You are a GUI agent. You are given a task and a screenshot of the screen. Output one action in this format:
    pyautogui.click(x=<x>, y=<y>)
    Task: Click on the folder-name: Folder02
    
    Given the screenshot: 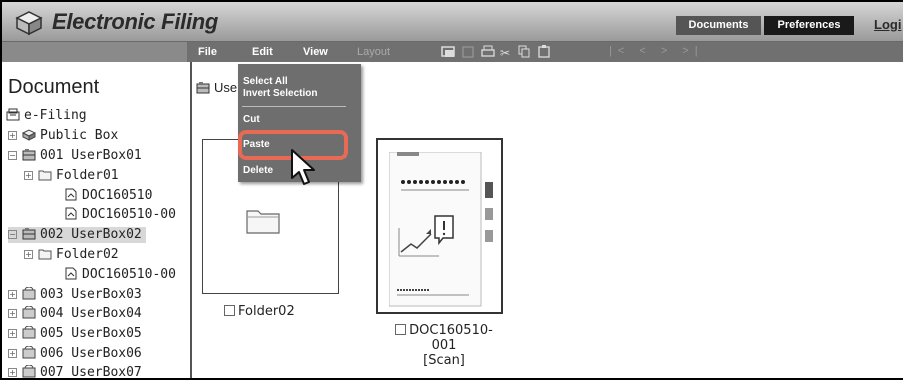 What is the action you would take?
    pyautogui.click(x=266, y=311)
    